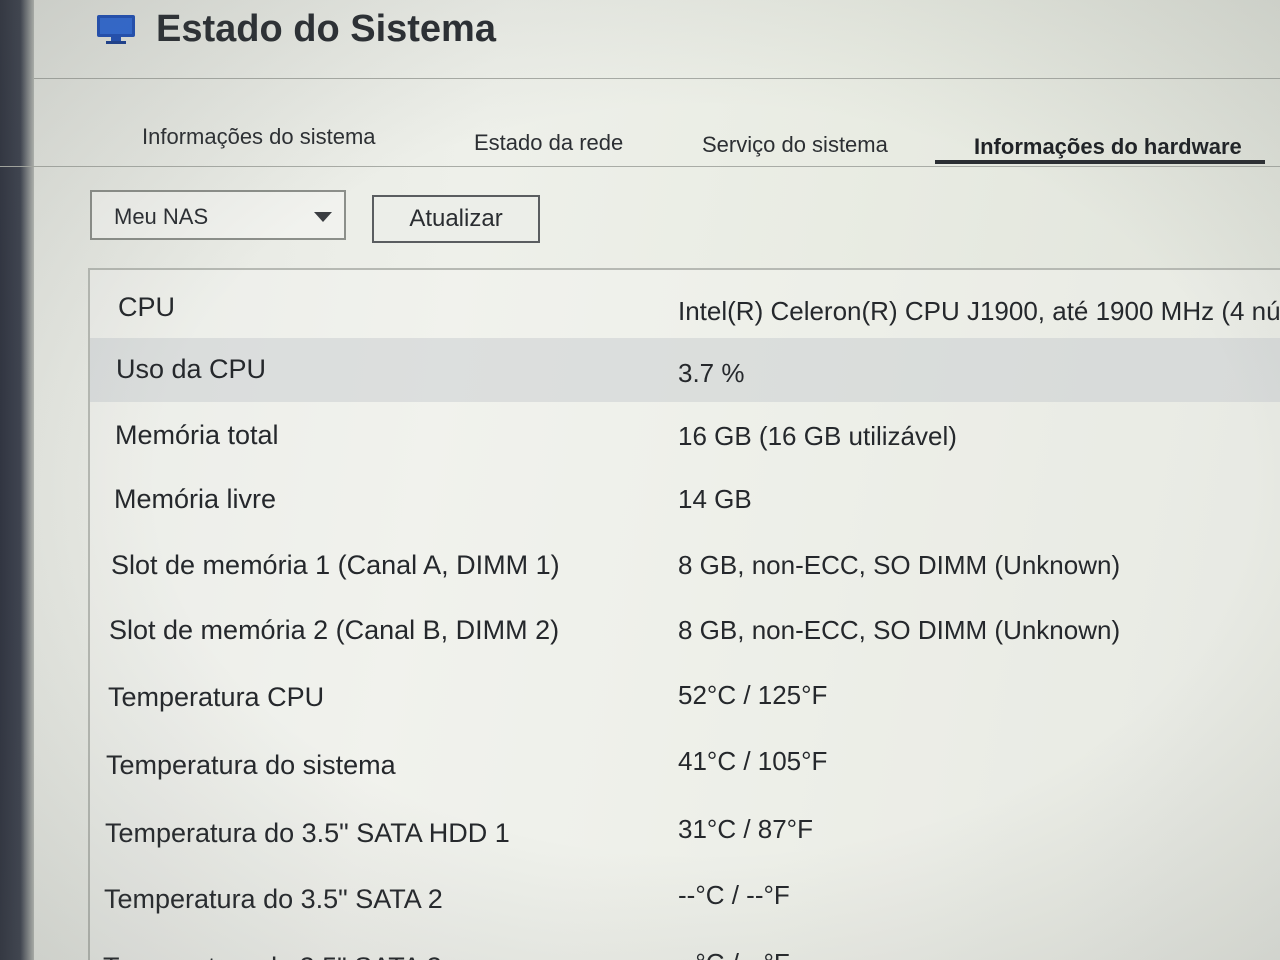 This screenshot has height=960, width=1280. What do you see at coordinates (1108, 147) in the screenshot?
I see `tab-hardware-info: Informações do hardware` at bounding box center [1108, 147].